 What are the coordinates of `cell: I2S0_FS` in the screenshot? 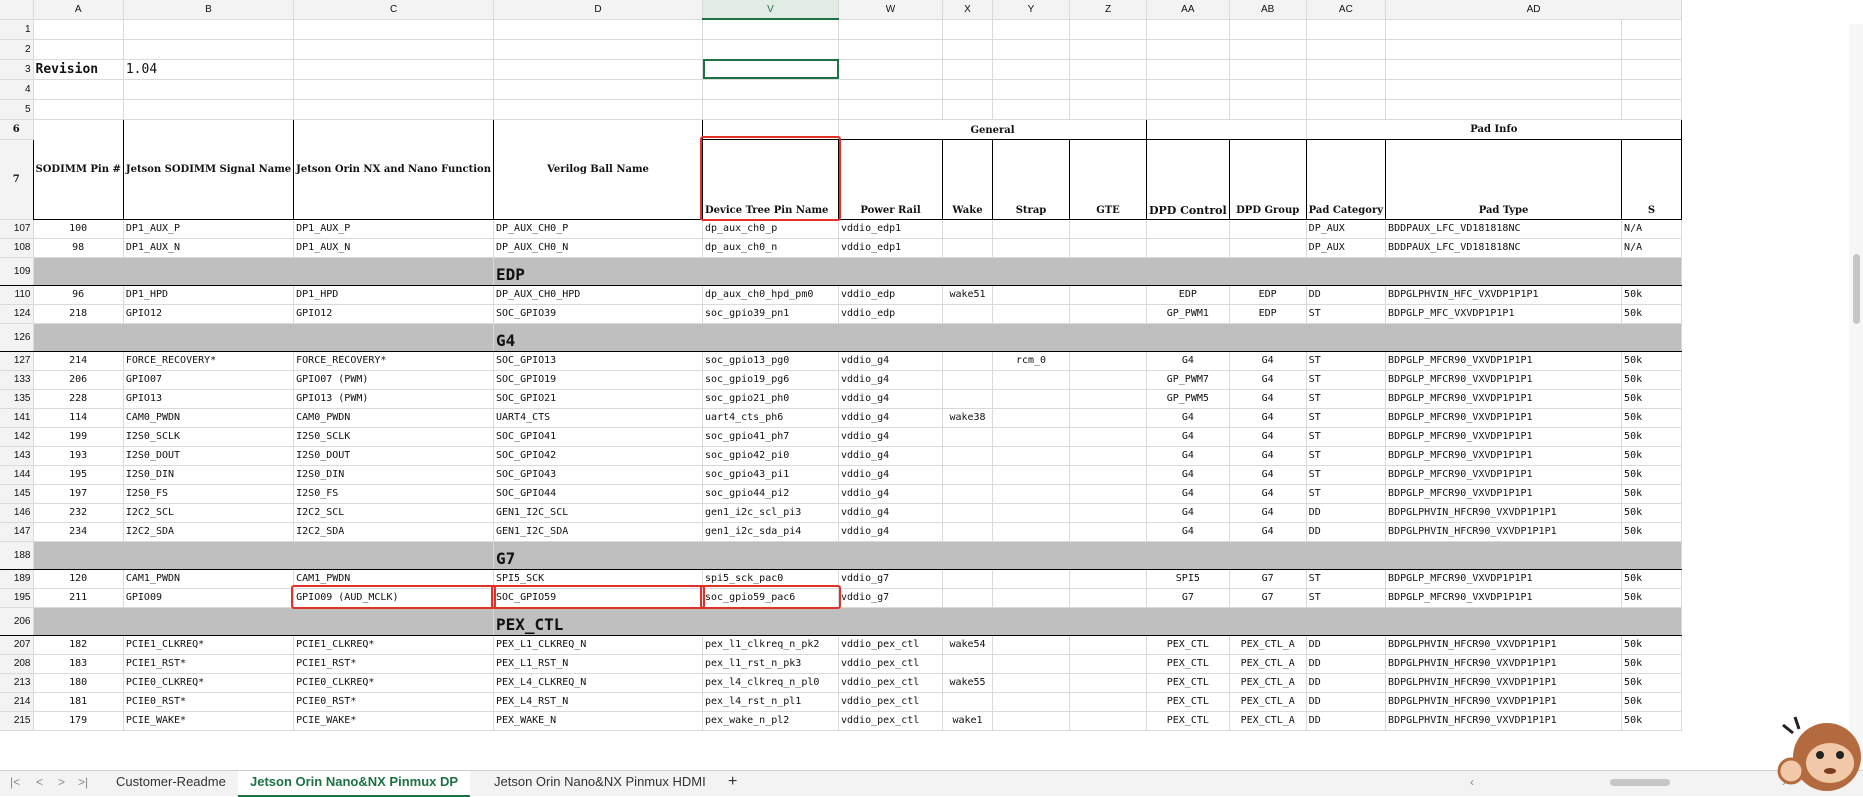 It's located at (209, 494).